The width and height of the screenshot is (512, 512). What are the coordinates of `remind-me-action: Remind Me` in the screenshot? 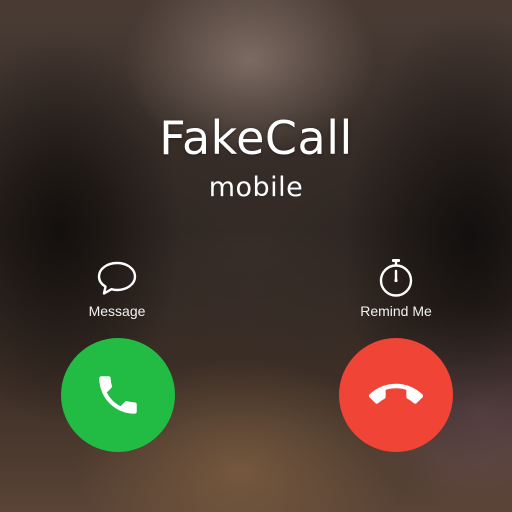 It's located at (396, 289).